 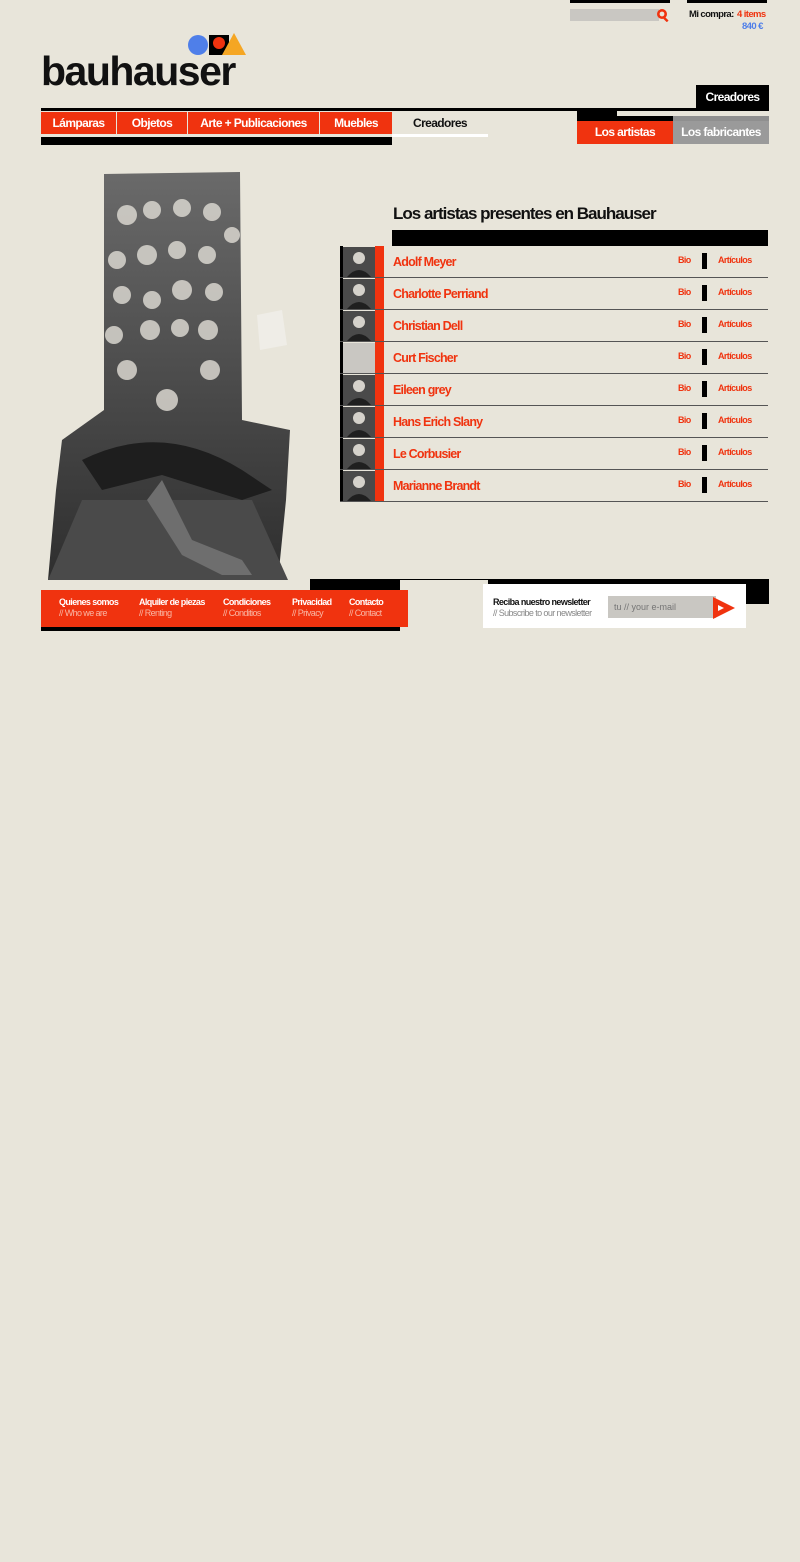 I want to click on footer-link-alquiler: Alquiler de piezas // Renting, so click(x=172, y=608).